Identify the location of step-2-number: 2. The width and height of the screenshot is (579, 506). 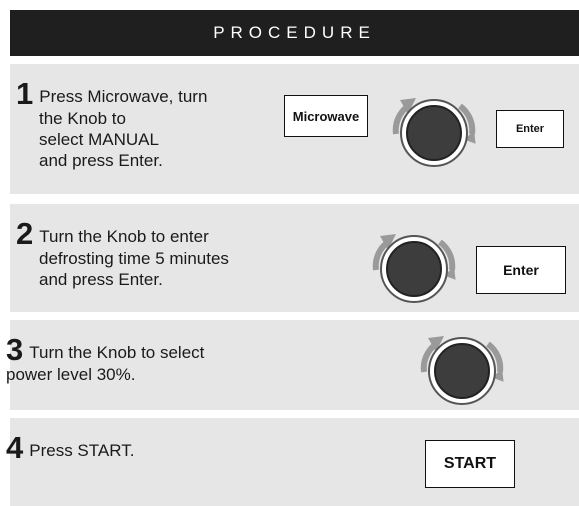
(25, 233).